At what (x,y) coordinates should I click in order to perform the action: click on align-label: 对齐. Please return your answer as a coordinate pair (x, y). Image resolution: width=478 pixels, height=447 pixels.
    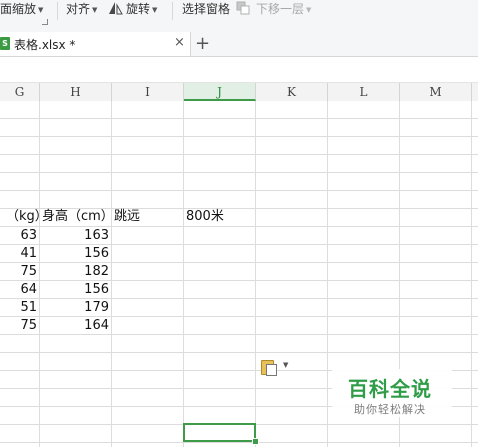
    Looking at the image, I should click on (78, 9).